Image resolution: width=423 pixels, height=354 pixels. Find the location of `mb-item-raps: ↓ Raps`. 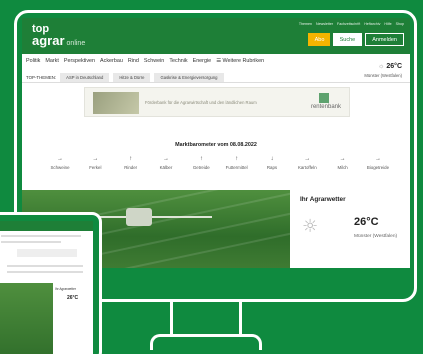

mb-item-raps: ↓ Raps is located at coordinates (272, 163).